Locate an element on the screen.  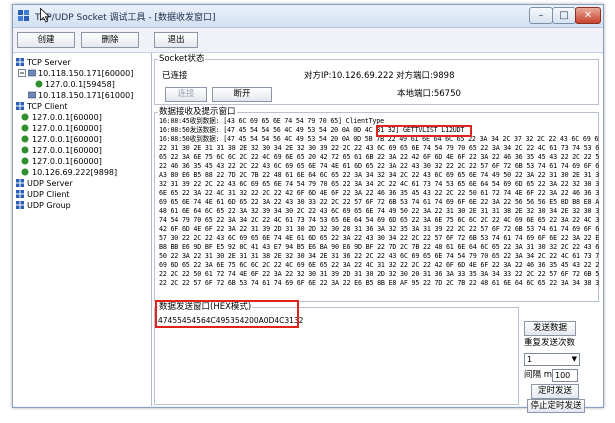
close-button: ✕ is located at coordinates (588, 15).